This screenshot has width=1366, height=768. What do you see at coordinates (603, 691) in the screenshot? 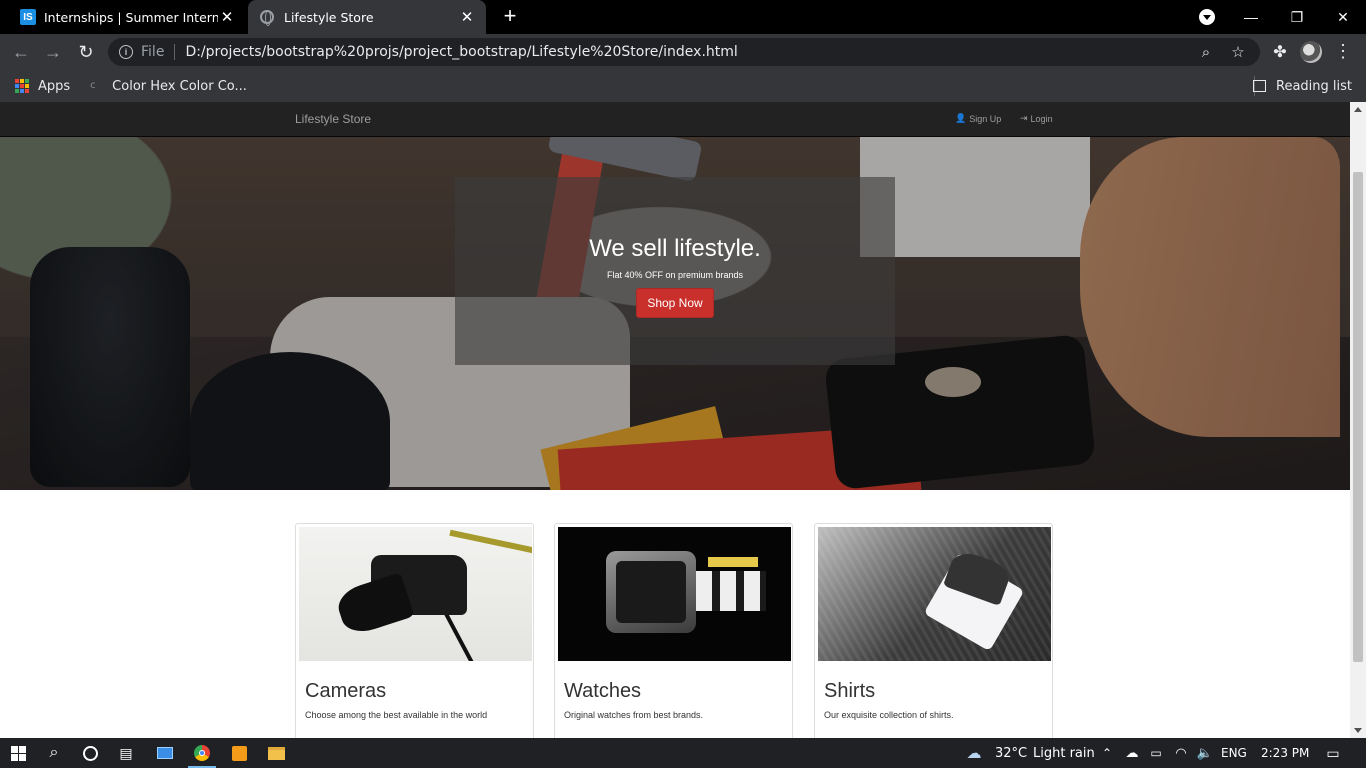
I see `card-title: Watches` at bounding box center [603, 691].